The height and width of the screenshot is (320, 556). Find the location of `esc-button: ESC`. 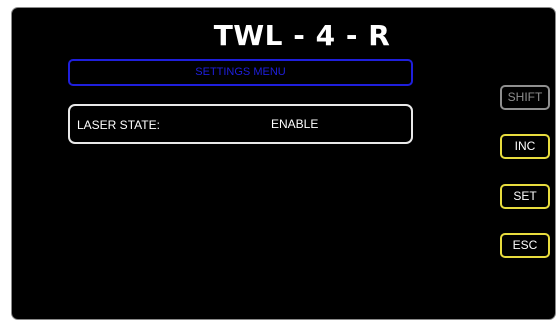

esc-button: ESC is located at coordinates (525, 245).